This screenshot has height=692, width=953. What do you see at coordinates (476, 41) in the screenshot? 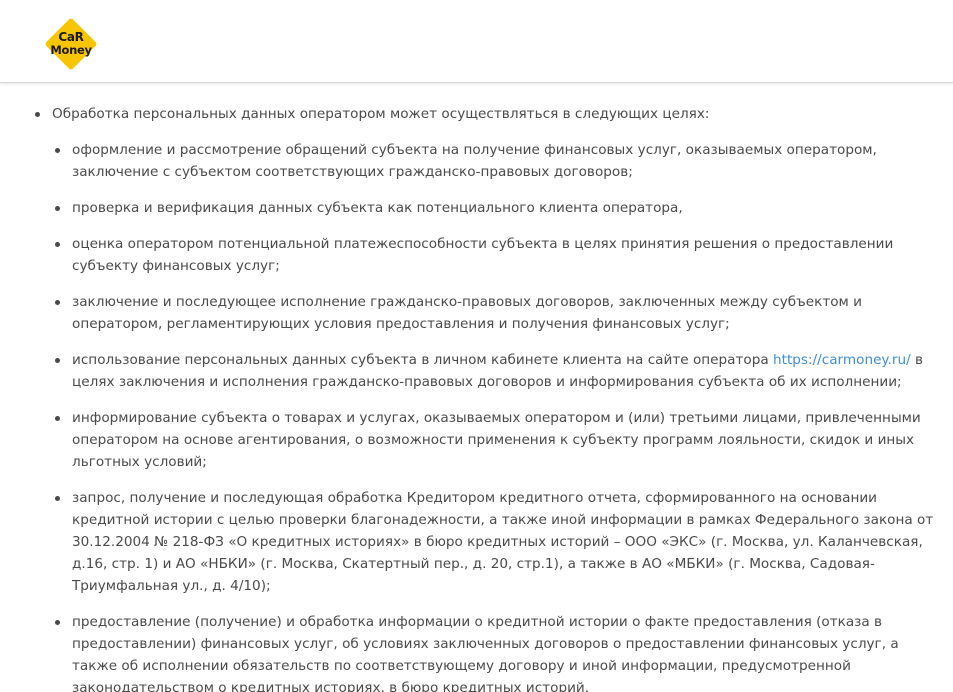
I see `site-header: CaR Money` at bounding box center [476, 41].